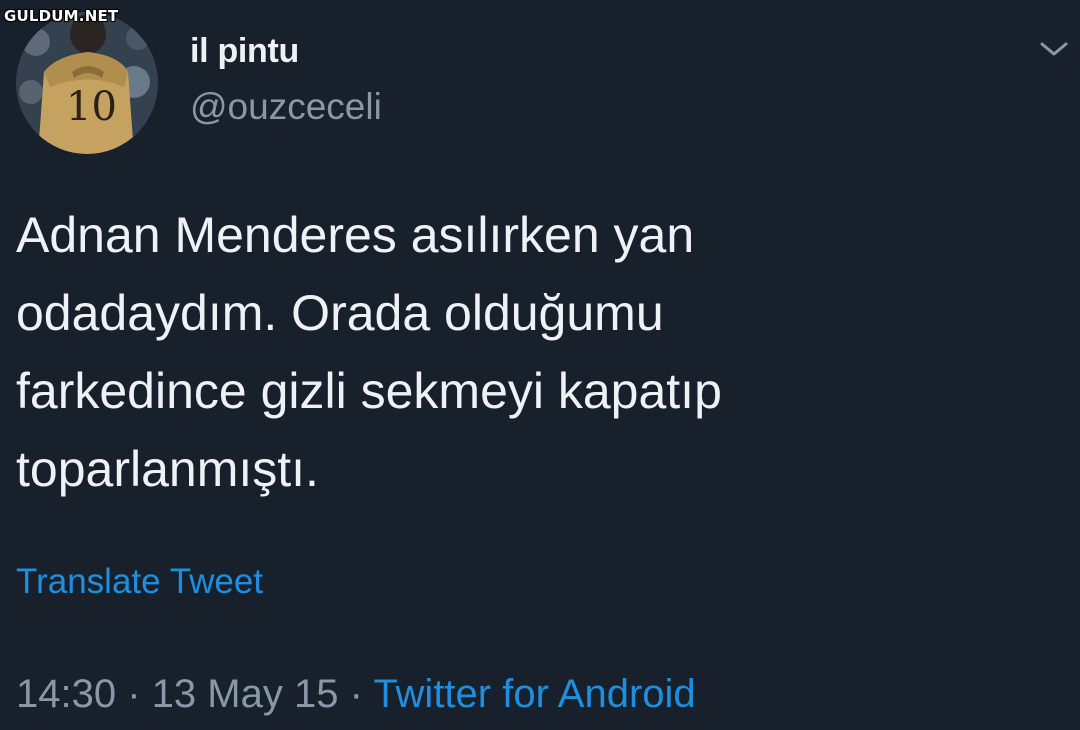  Describe the element at coordinates (245, 694) in the screenshot. I see `tweet-date: 13 May 15` at that location.